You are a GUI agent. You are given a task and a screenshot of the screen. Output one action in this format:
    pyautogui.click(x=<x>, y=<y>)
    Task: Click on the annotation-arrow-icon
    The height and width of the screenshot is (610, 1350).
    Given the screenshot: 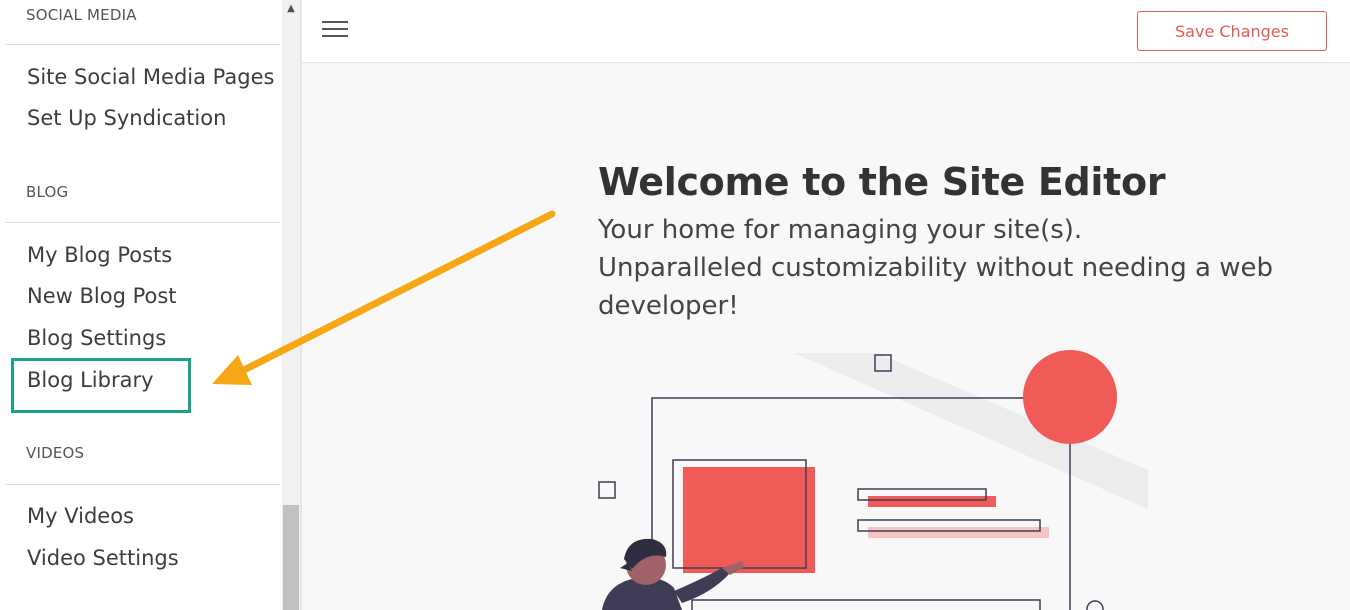 What is the action you would take?
    pyautogui.click(x=384, y=297)
    